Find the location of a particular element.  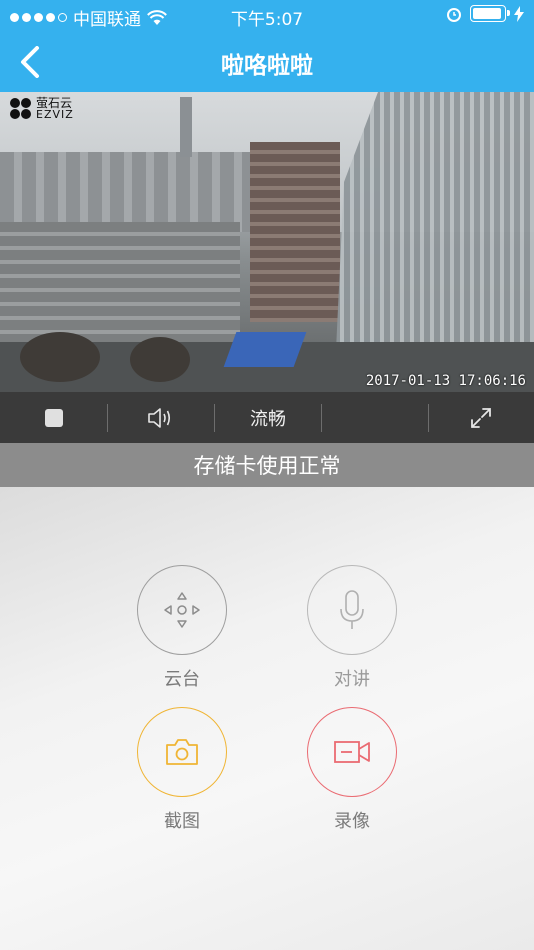

record-button is located at coordinates (352, 752).